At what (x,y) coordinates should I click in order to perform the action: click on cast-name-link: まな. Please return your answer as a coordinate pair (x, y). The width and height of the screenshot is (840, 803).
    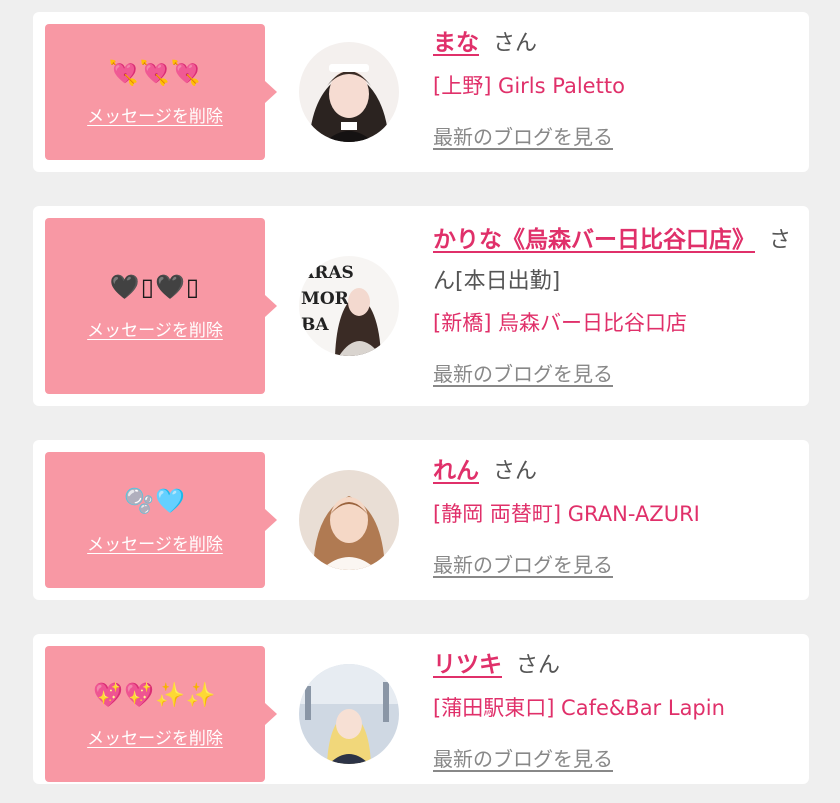
    Looking at the image, I should click on (456, 43).